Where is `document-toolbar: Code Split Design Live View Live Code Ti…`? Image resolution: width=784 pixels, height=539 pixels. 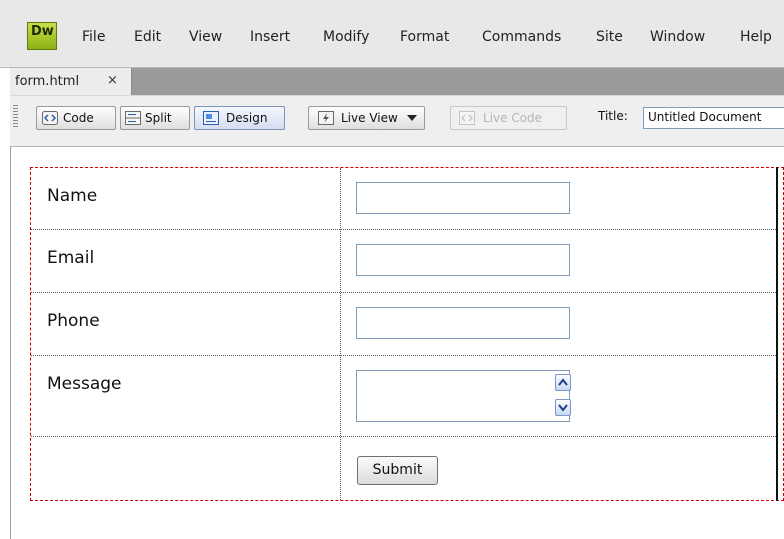 document-toolbar: Code Split Design Live View Live Code Ti… is located at coordinates (397, 121).